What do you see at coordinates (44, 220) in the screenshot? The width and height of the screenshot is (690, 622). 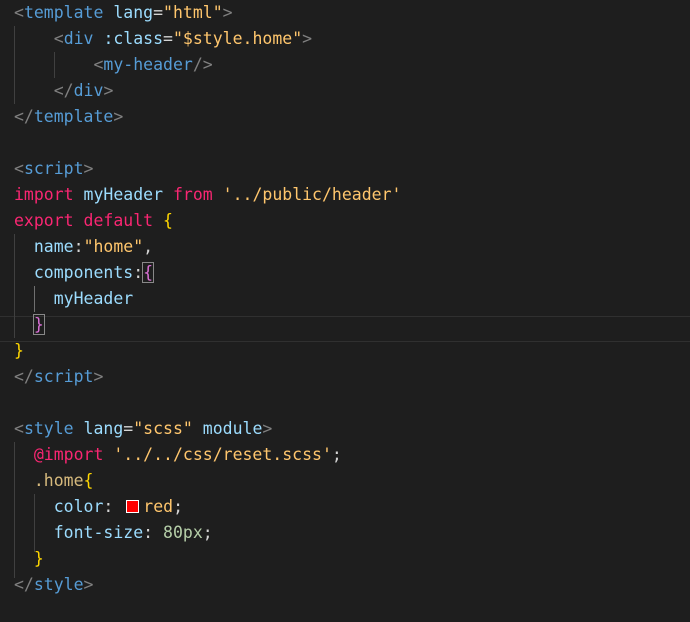 I see `code-token: export` at bounding box center [44, 220].